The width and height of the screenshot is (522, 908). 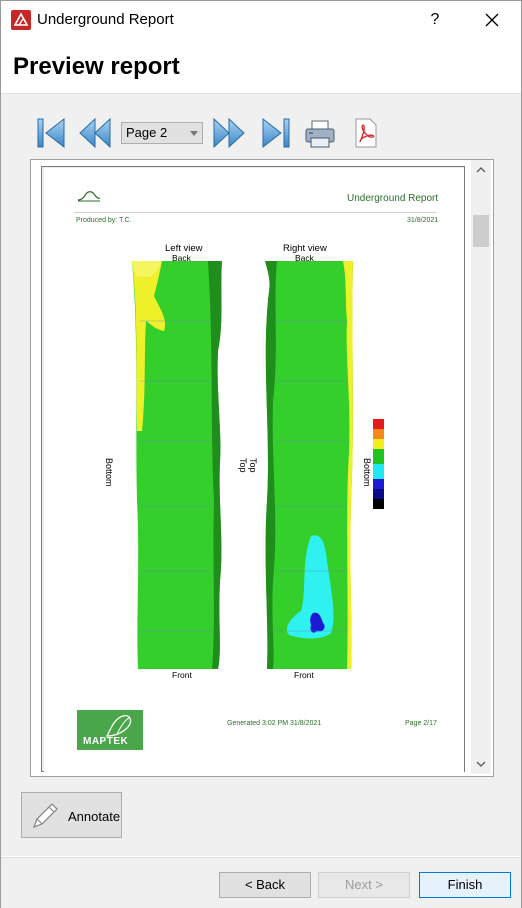 What do you see at coordinates (106, 741) in the screenshot?
I see `logo-text: MAPTEK` at bounding box center [106, 741].